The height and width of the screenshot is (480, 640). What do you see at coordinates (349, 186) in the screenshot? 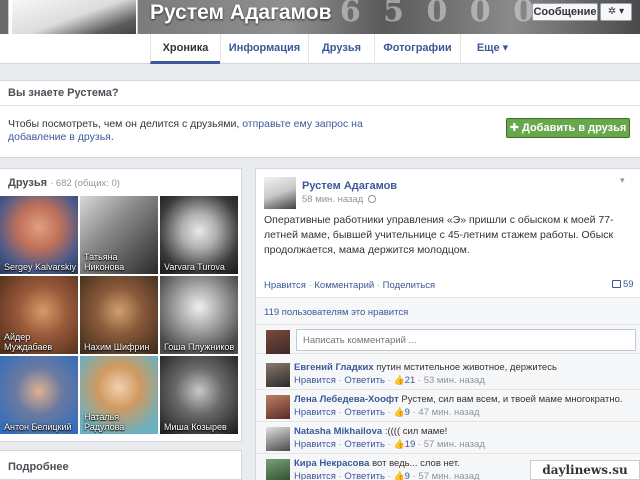
I see `post-author-name: Рустем Адагамов` at bounding box center [349, 186].